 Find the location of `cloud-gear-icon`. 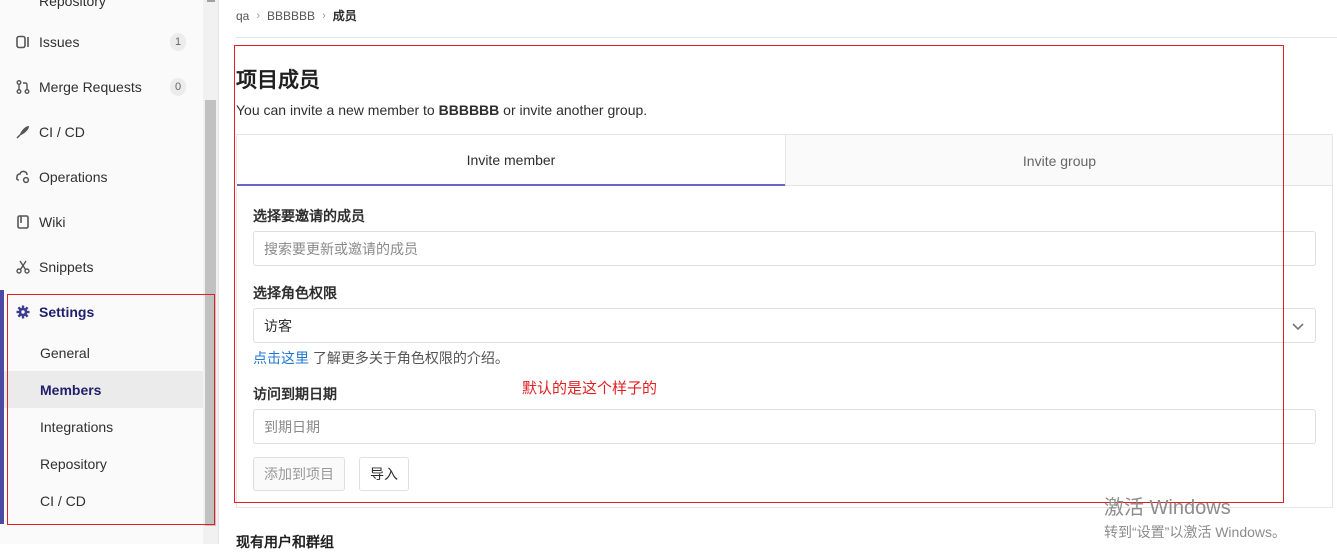

cloud-gear-icon is located at coordinates (23, 177).